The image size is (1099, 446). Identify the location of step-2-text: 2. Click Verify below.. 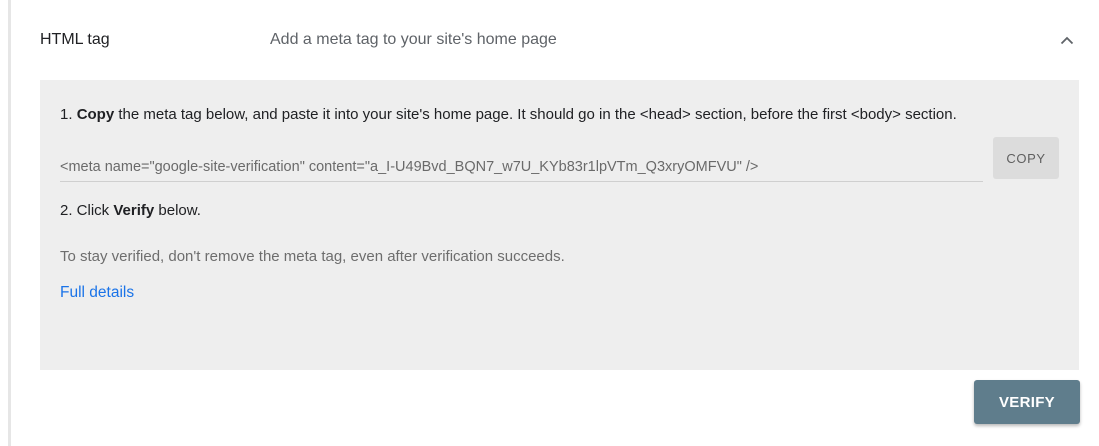
(130, 210).